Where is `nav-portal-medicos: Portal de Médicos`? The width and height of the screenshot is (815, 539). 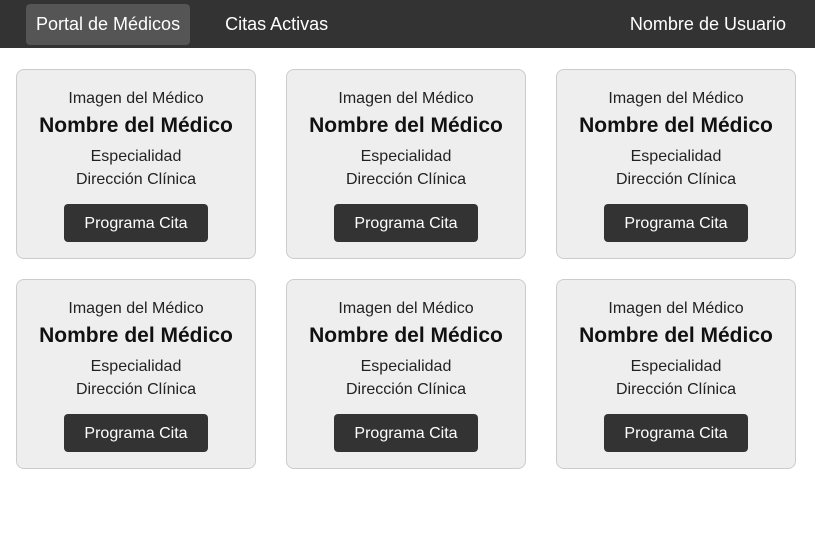
nav-portal-medicos: Portal de Médicos is located at coordinates (108, 24).